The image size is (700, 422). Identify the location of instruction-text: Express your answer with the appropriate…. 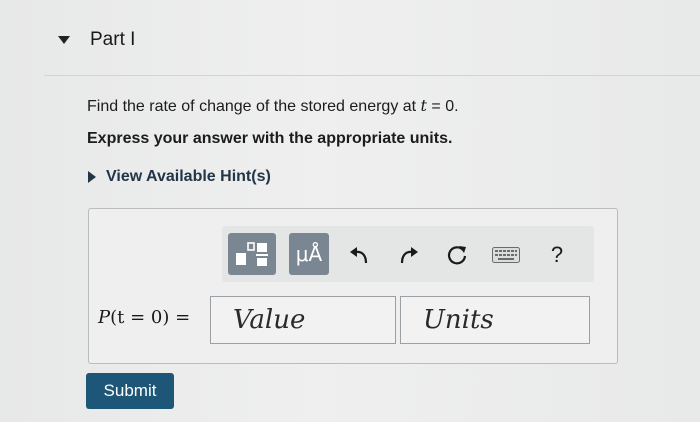
(270, 138).